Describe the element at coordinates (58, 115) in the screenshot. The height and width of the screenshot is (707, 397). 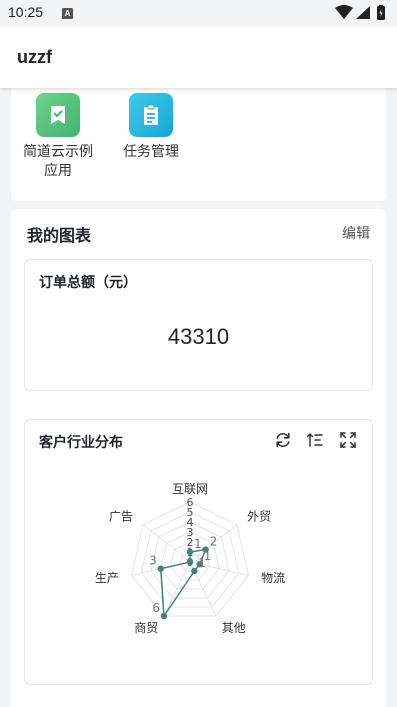
I see `bookmark-check-icon` at that location.